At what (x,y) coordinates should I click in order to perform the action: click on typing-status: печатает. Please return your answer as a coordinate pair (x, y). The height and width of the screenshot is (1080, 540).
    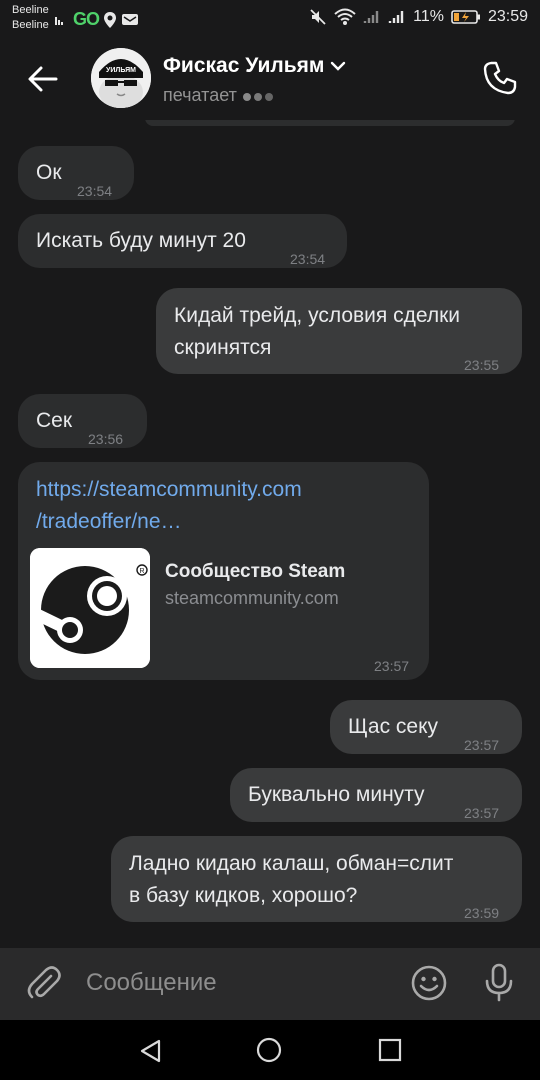
    Looking at the image, I should click on (219, 95).